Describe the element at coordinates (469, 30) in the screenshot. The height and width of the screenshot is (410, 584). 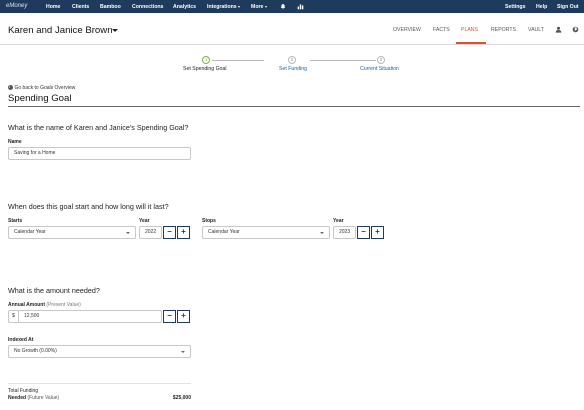
I see `tab-plans: PLANS` at that location.